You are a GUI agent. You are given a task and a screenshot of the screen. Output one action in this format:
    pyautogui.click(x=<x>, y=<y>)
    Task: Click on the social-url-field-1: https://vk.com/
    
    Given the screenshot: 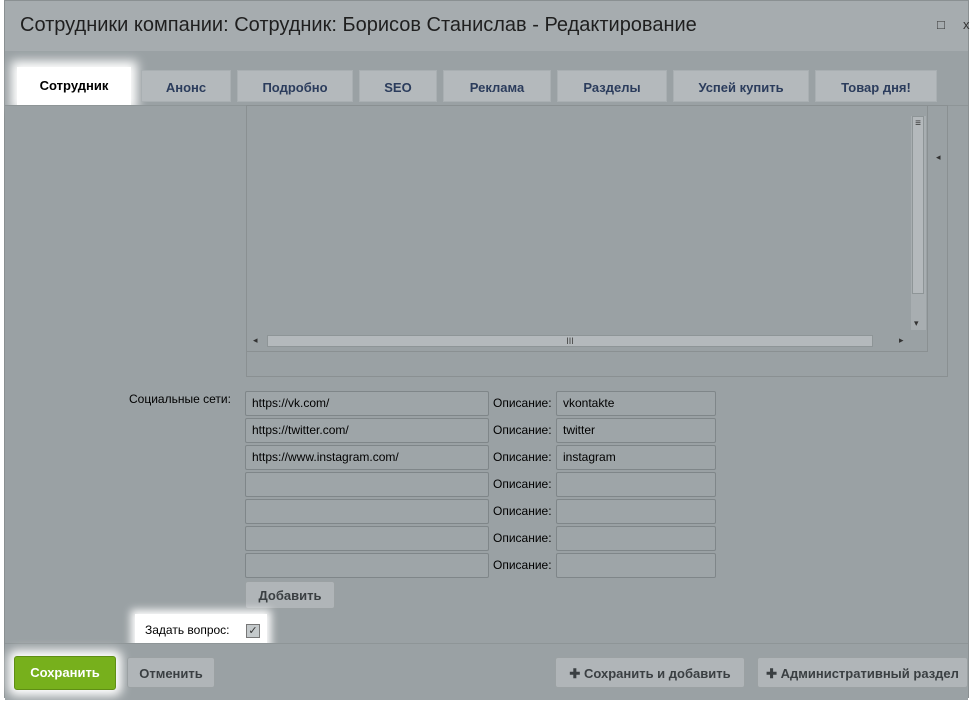 What is the action you would take?
    pyautogui.click(x=367, y=403)
    